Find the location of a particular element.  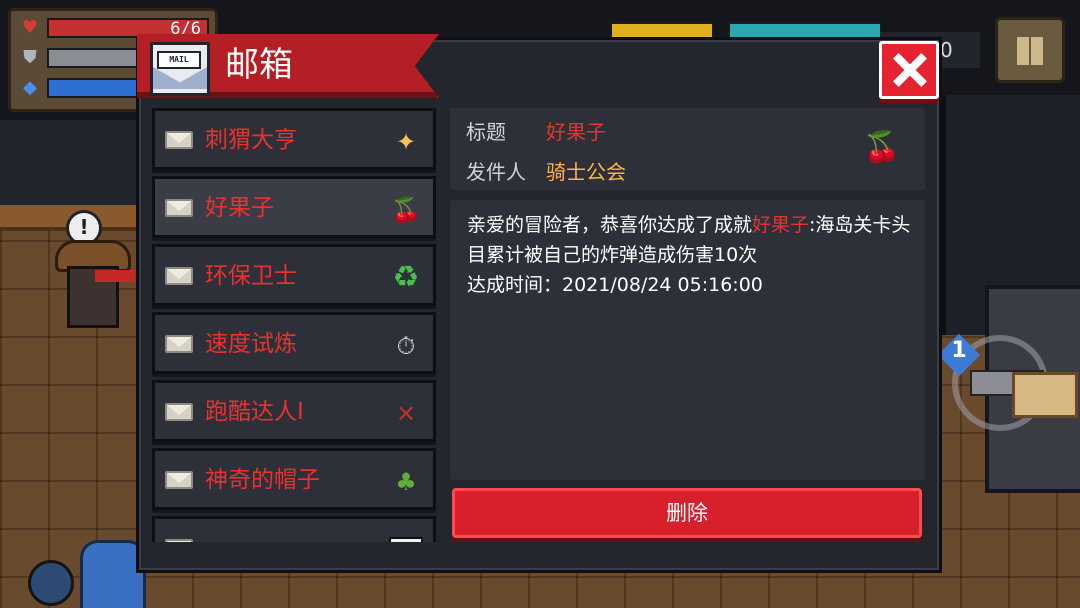

mail-item: 跑酷达人I ✕ is located at coordinates (294, 411).